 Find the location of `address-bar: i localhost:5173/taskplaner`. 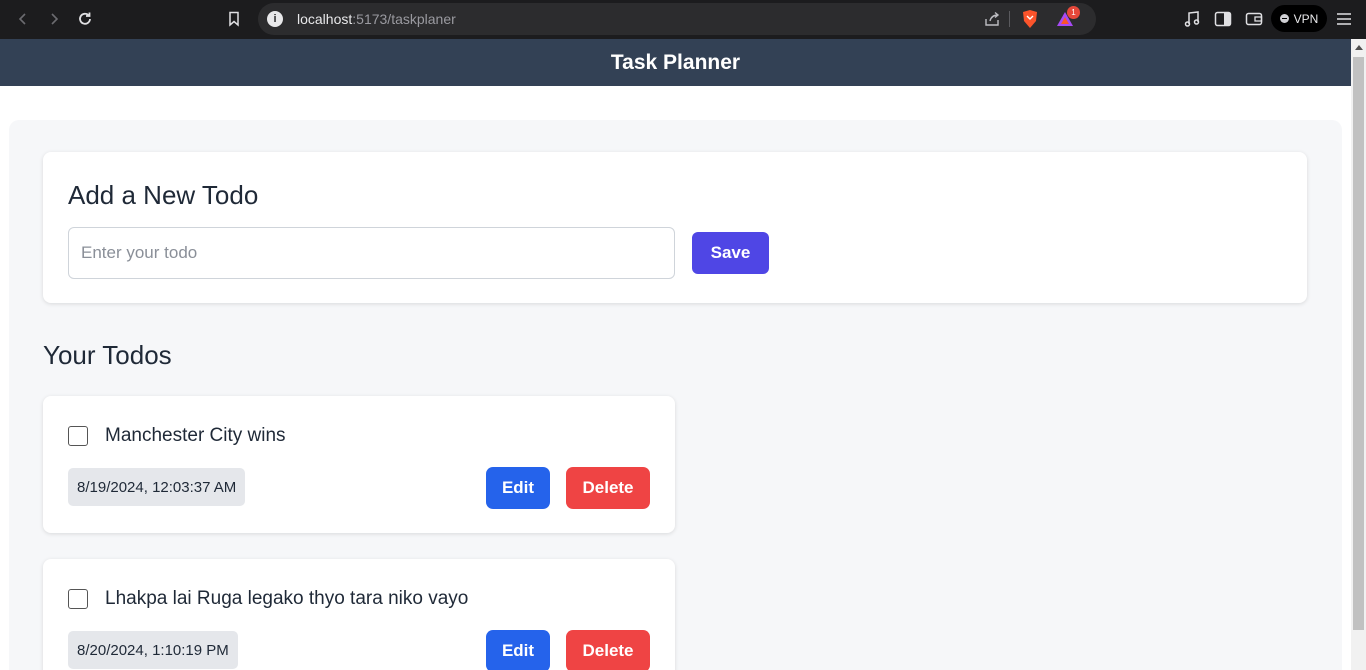

address-bar: i localhost:5173/taskplaner is located at coordinates (677, 19).